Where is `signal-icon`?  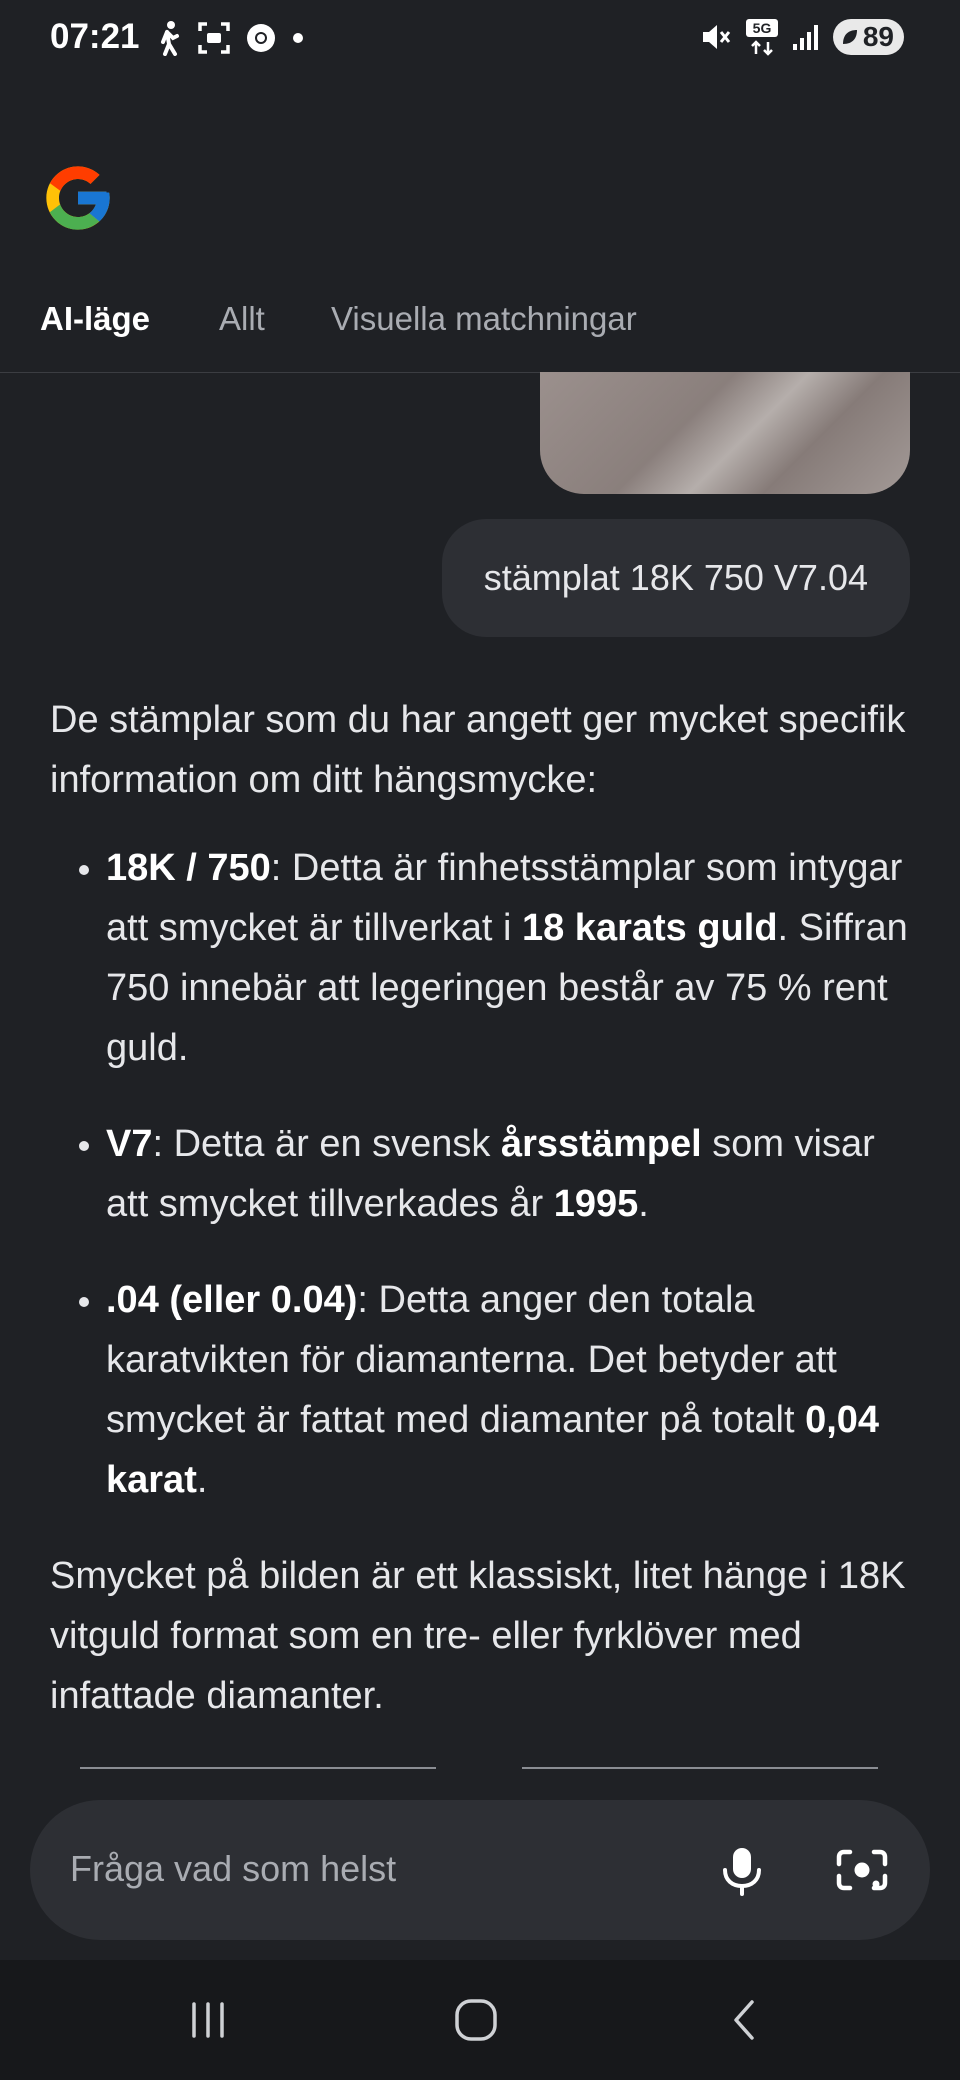
signal-icon is located at coordinates (805, 37).